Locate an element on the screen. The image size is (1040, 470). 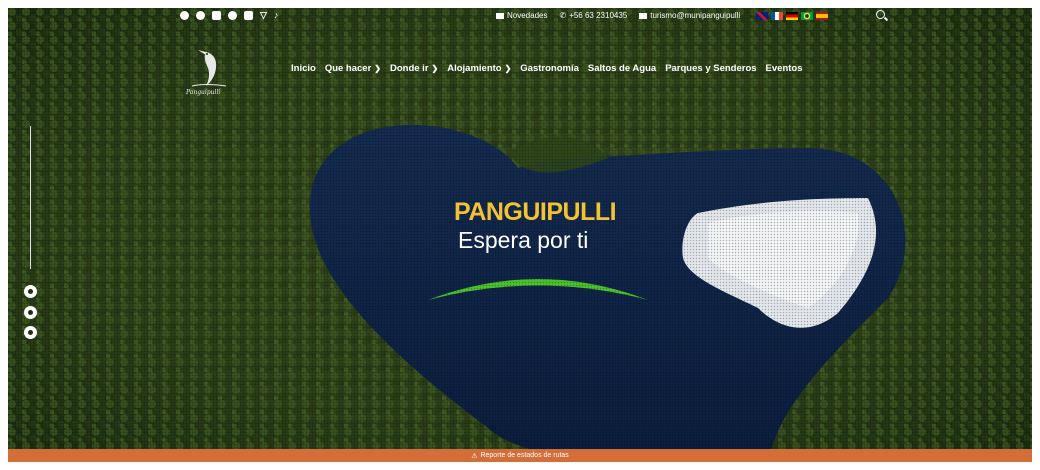
novedades-link: Novedades is located at coordinates (521, 15).